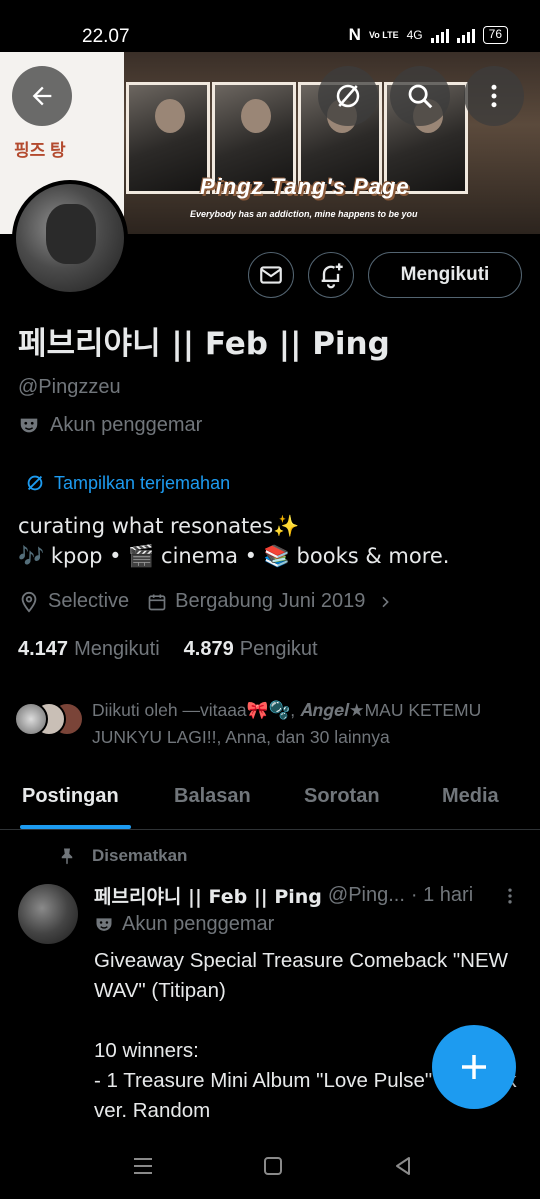 Image resolution: width=540 pixels, height=1199 pixels. What do you see at coordinates (69, 387) in the screenshot?
I see `user-handle: @Pingzzeu` at bounding box center [69, 387].